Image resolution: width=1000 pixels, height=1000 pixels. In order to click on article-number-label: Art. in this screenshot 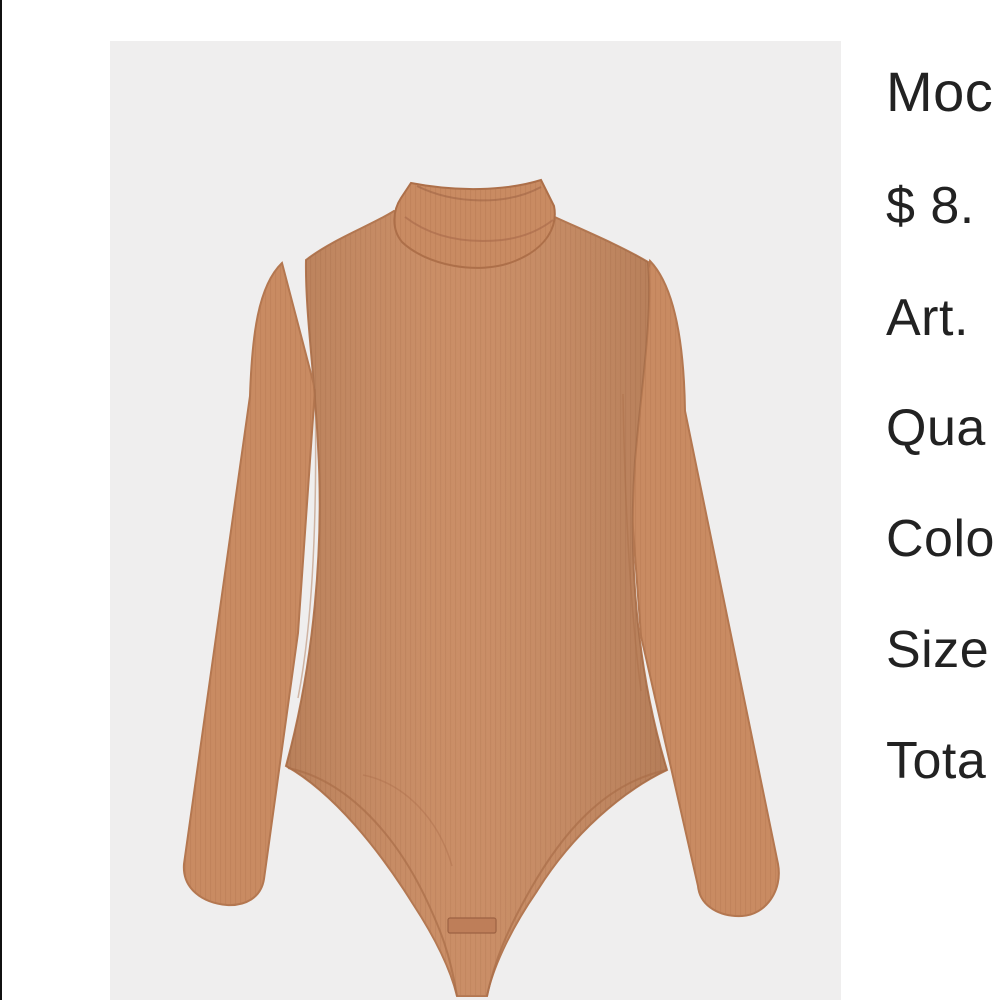, I will do `click(927, 318)`.